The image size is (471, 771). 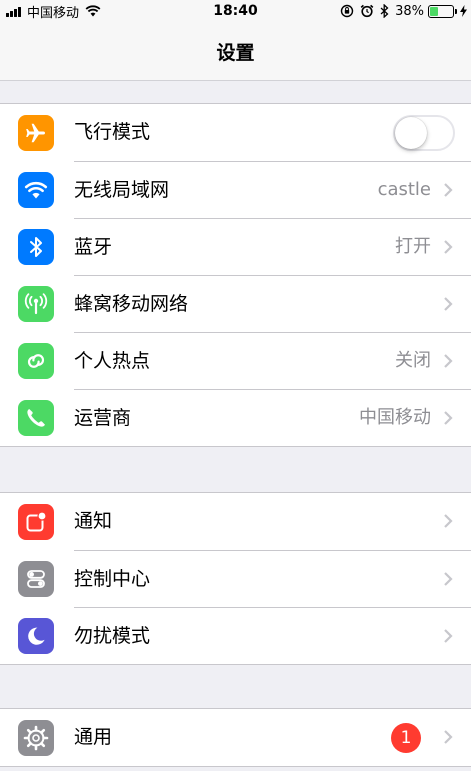 I want to click on status-bar: 中国移动 18:40 38%, so click(x=235, y=11).